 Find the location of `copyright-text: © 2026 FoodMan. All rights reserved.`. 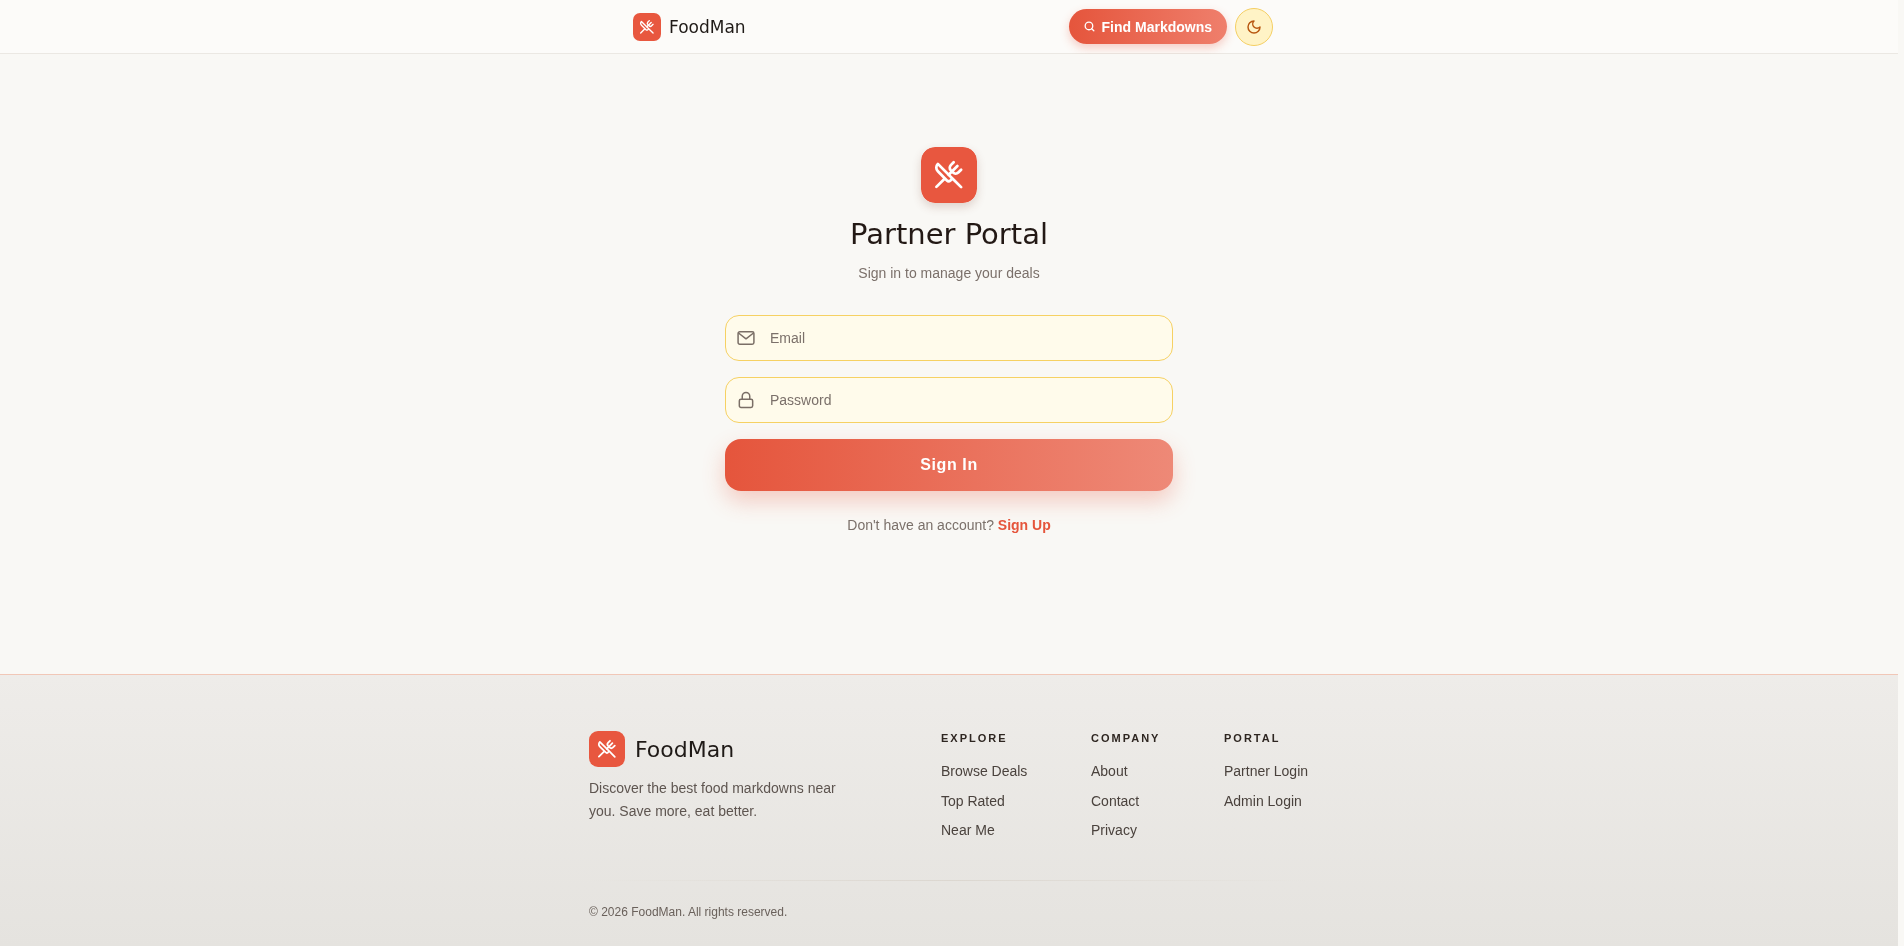

copyright-text: © 2026 FoodMan. All rights reserved. is located at coordinates (689, 912).